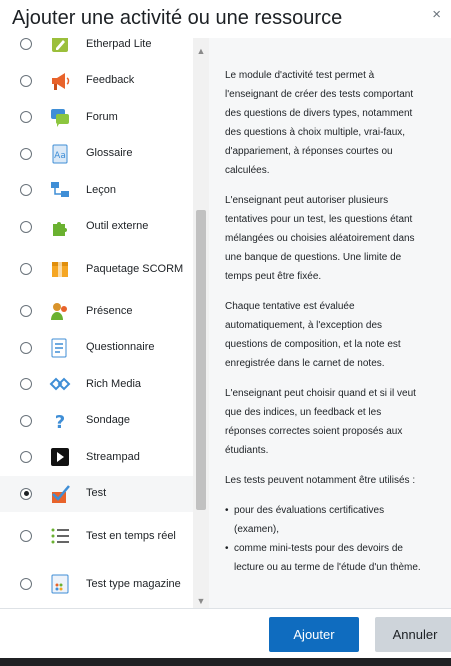 The image size is (451, 666). Describe the element at coordinates (60, 117) in the screenshot. I see `forum-icon` at that location.